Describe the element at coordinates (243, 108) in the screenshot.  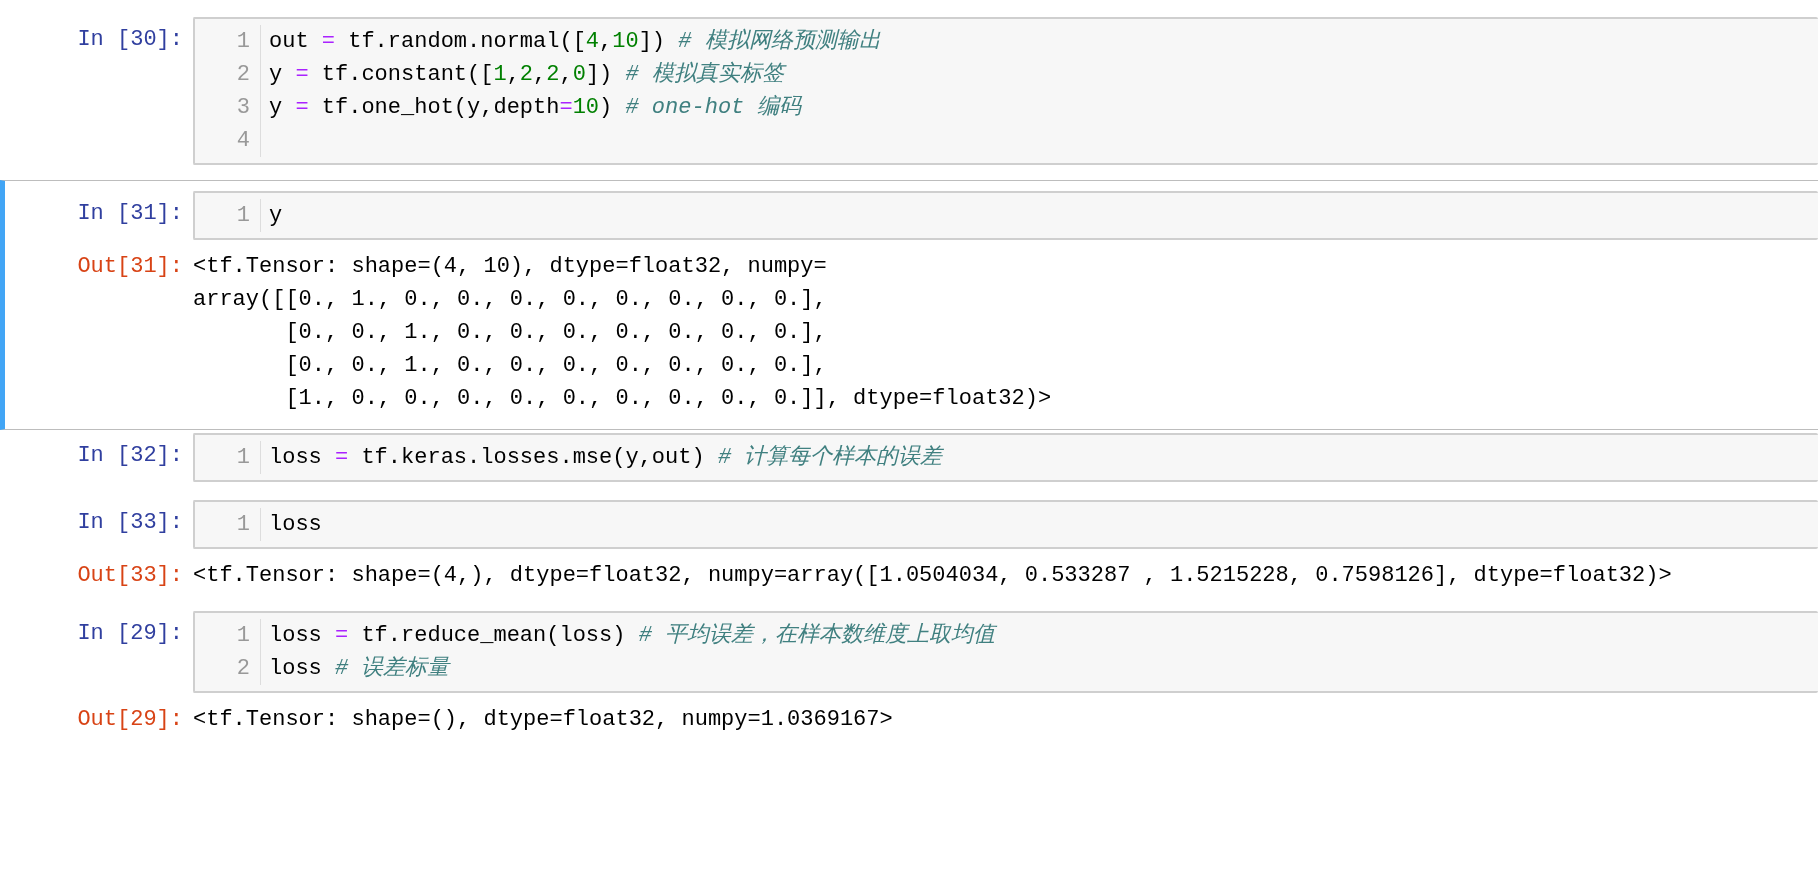
I see `line-number: 3` at that location.